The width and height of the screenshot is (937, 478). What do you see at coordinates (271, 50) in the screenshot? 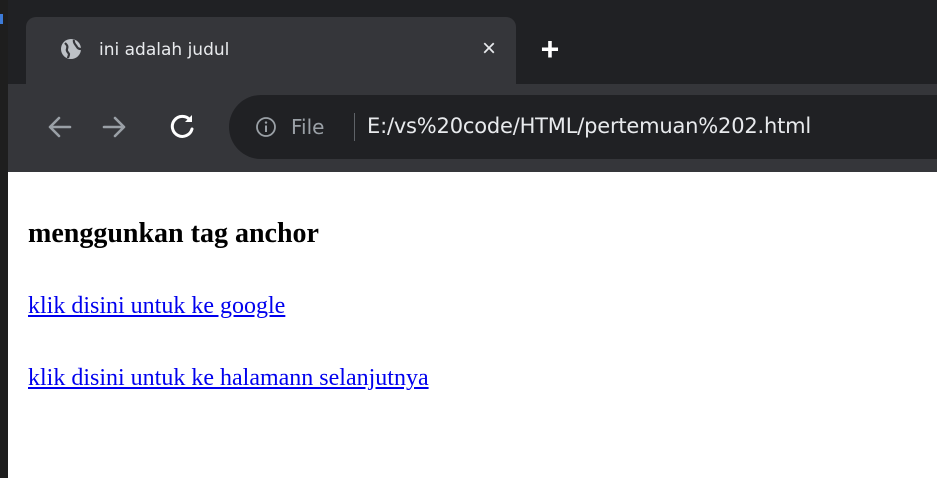
I see `browser-tab: ini adalah judul ×` at bounding box center [271, 50].